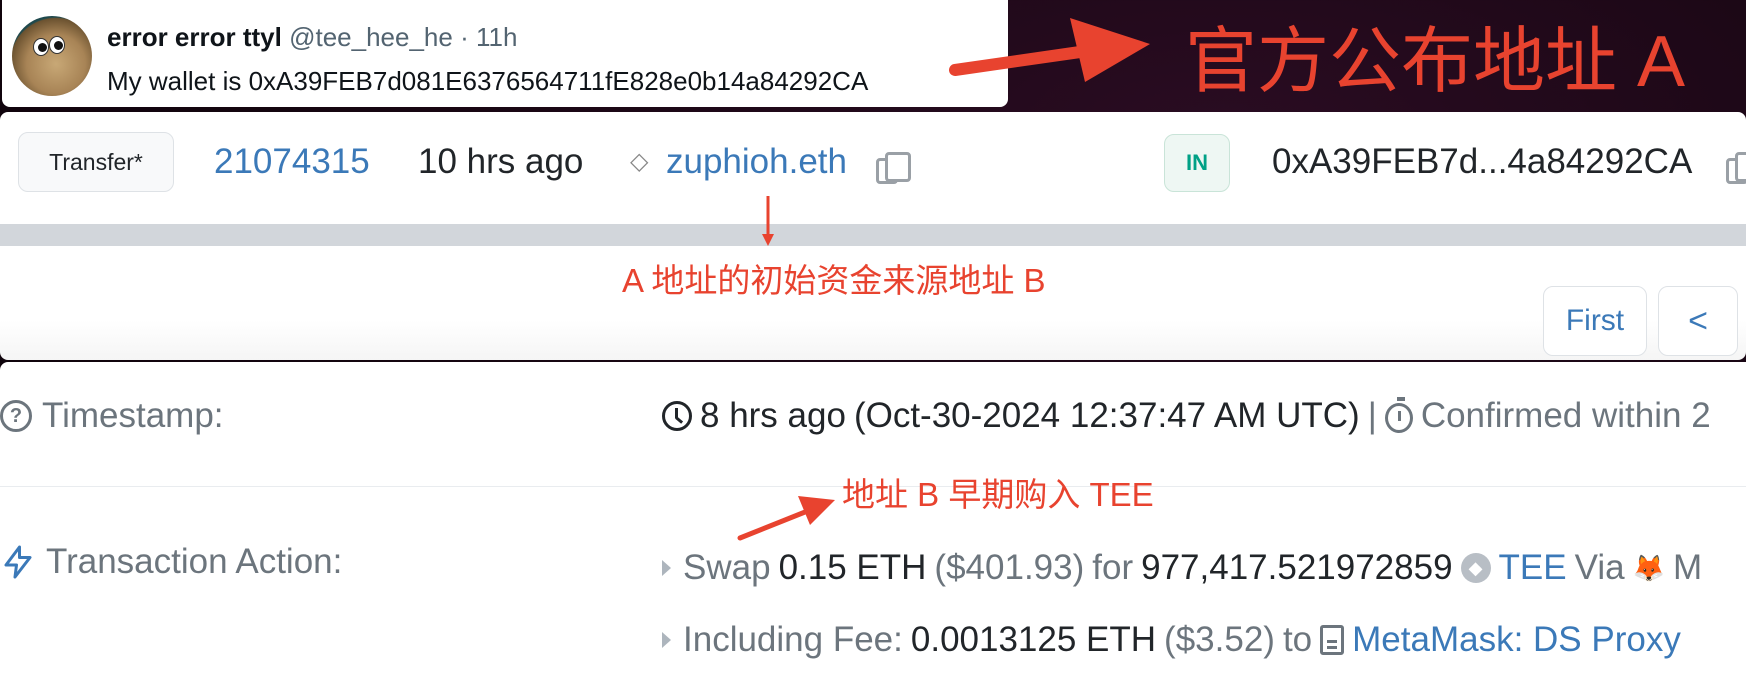 The height and width of the screenshot is (674, 1746). I want to click on horizontal-scrollbar, so click(873, 235).